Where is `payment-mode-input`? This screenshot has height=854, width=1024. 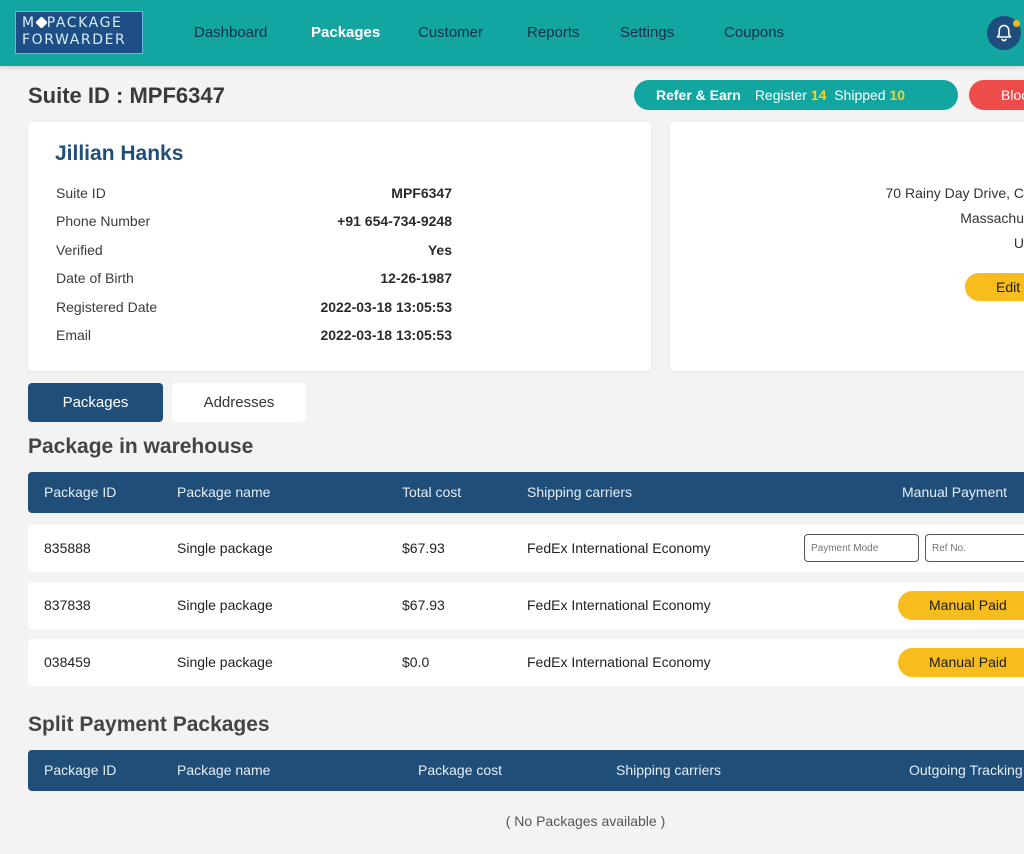 payment-mode-input is located at coordinates (861, 548).